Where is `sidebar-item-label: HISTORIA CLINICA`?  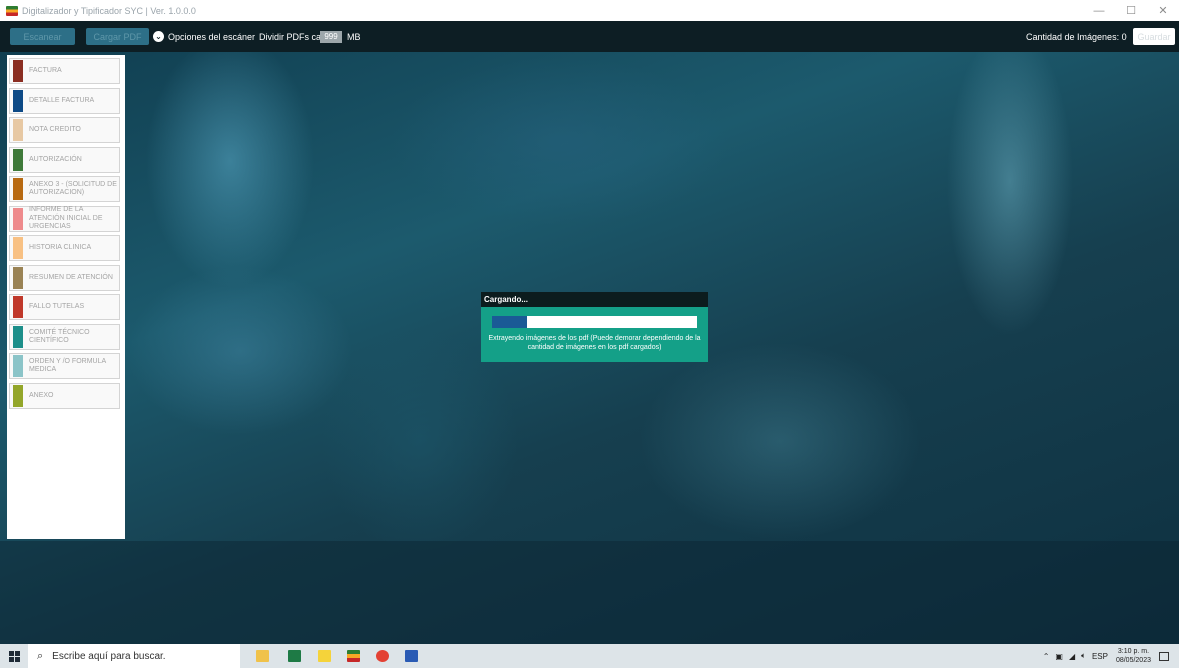 sidebar-item-label: HISTORIA CLINICA is located at coordinates (60, 247).